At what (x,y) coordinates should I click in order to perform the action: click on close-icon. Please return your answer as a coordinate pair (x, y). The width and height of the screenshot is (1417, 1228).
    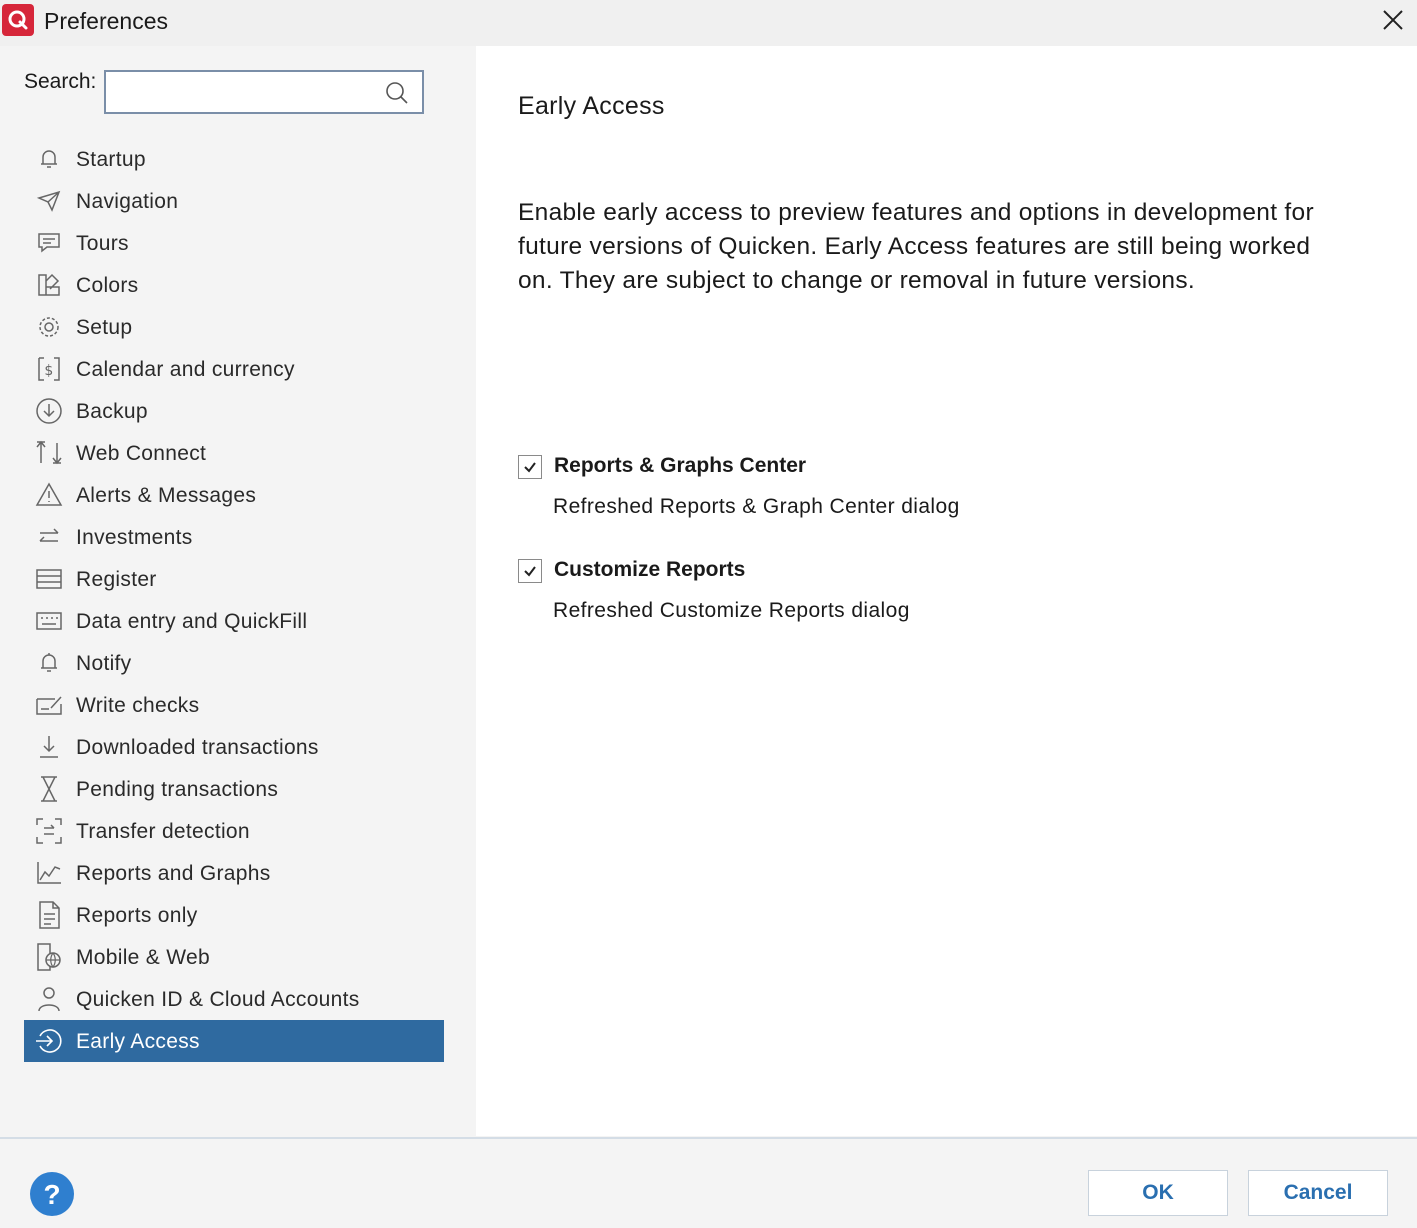
    Looking at the image, I should click on (1393, 20).